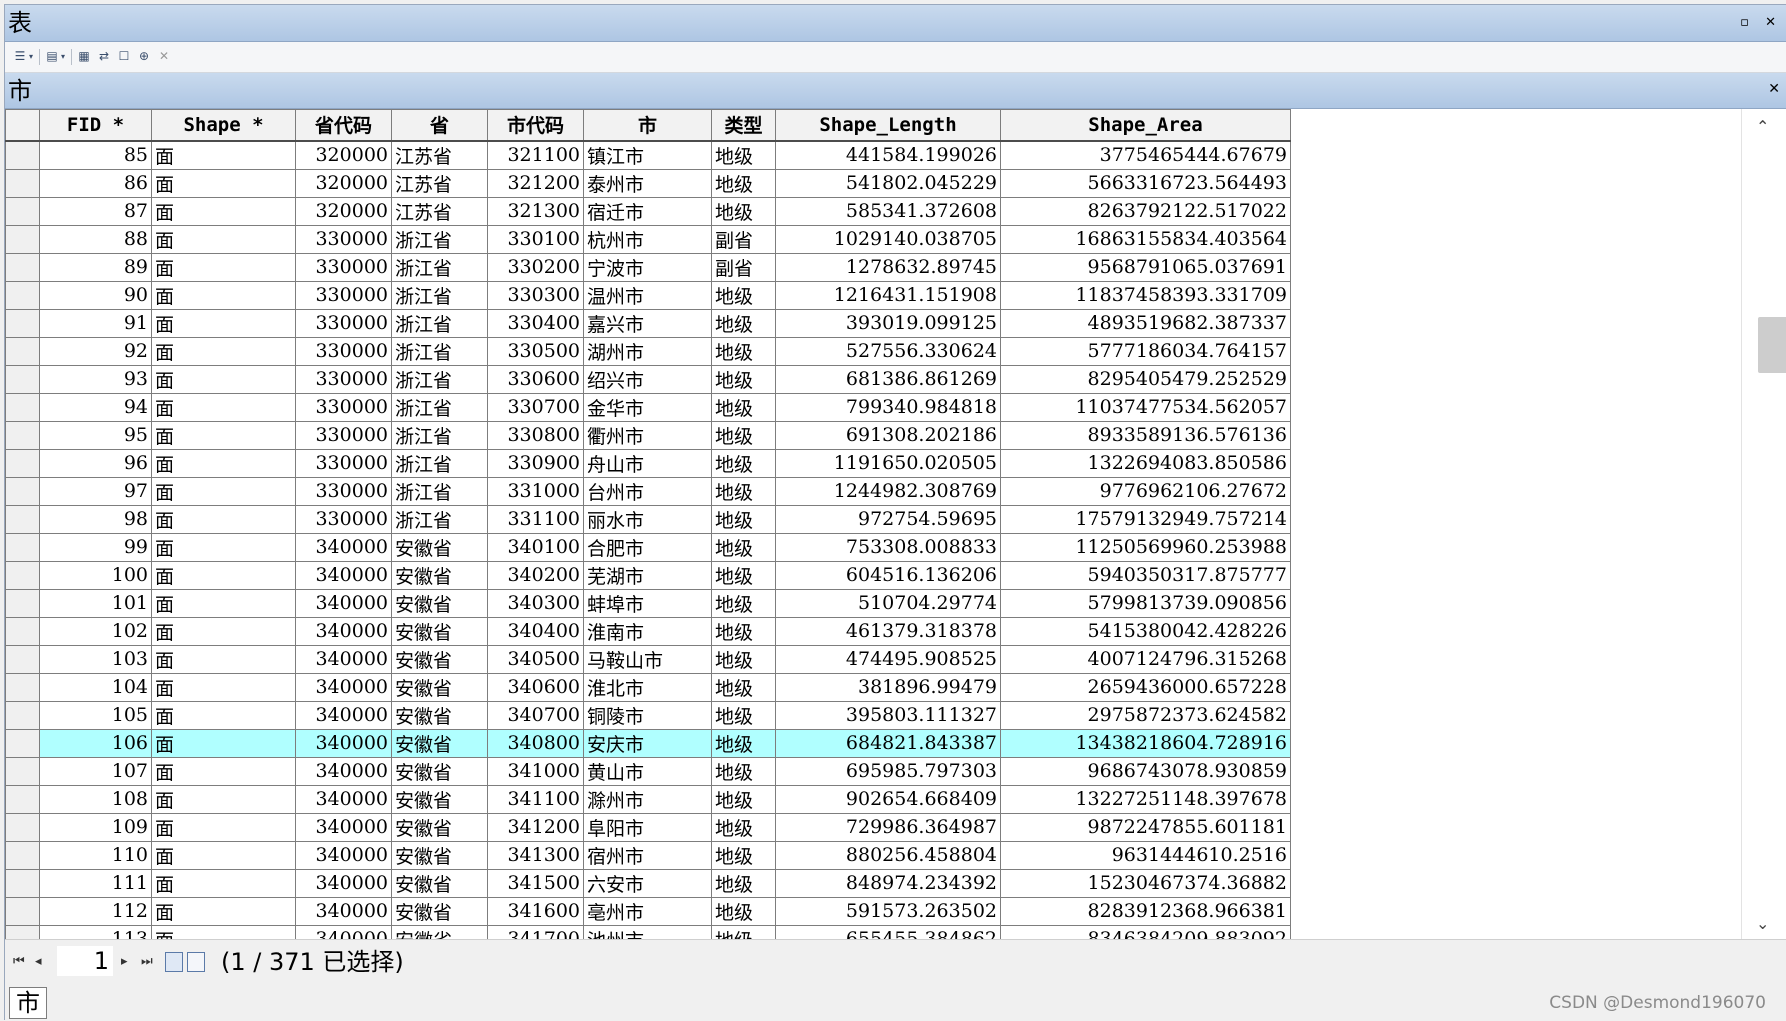  What do you see at coordinates (95, 547) in the screenshot?
I see `table-cell: 99` at bounding box center [95, 547].